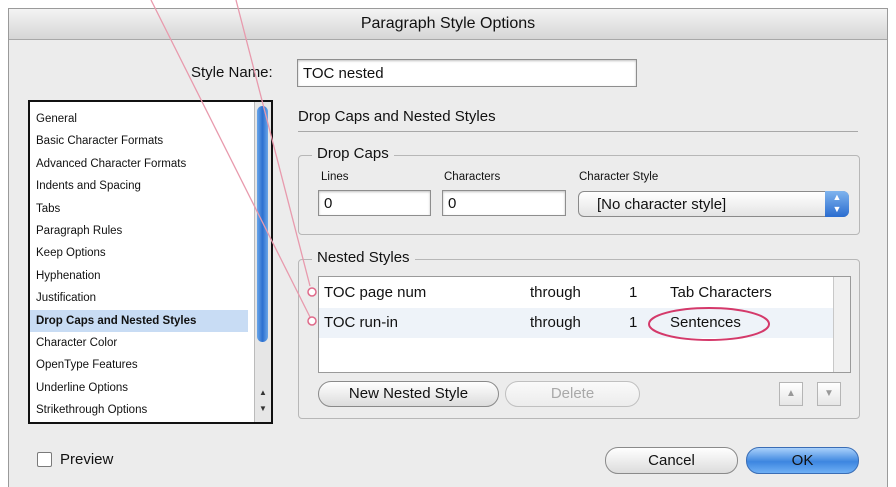 The width and height of the screenshot is (896, 487). I want to click on highlight-circle, so click(709, 324).